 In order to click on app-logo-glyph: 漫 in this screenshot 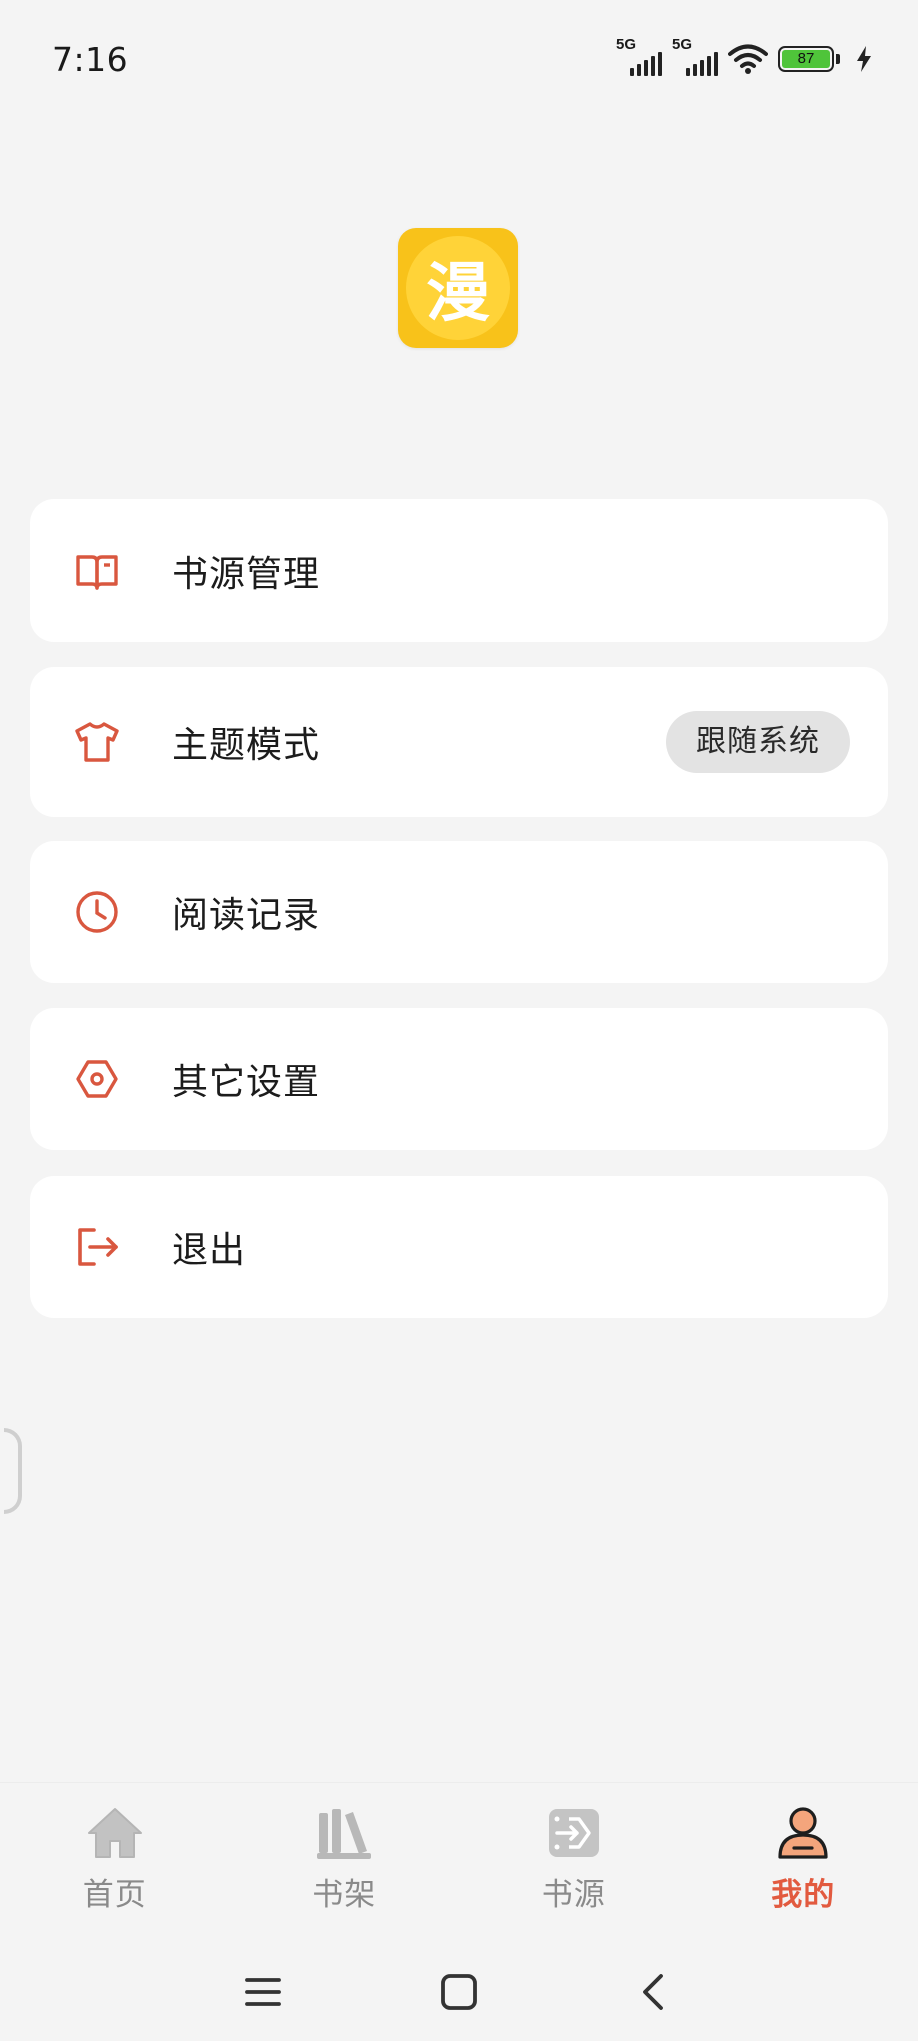, I will do `click(458, 288)`.